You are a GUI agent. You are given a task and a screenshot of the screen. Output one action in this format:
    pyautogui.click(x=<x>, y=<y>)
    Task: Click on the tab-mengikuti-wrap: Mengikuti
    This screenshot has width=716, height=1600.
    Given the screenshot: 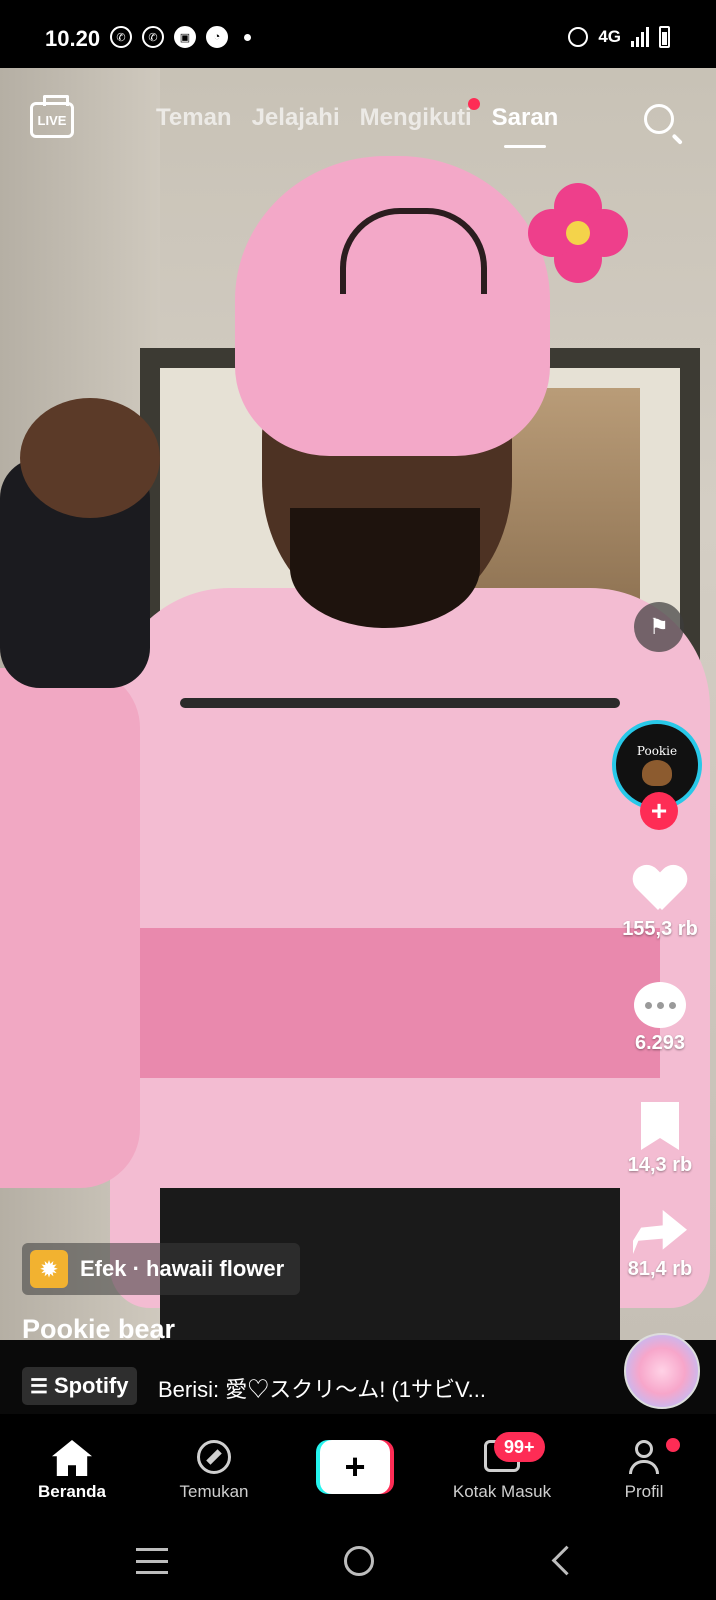 What is the action you would take?
    pyautogui.click(x=420, y=115)
    